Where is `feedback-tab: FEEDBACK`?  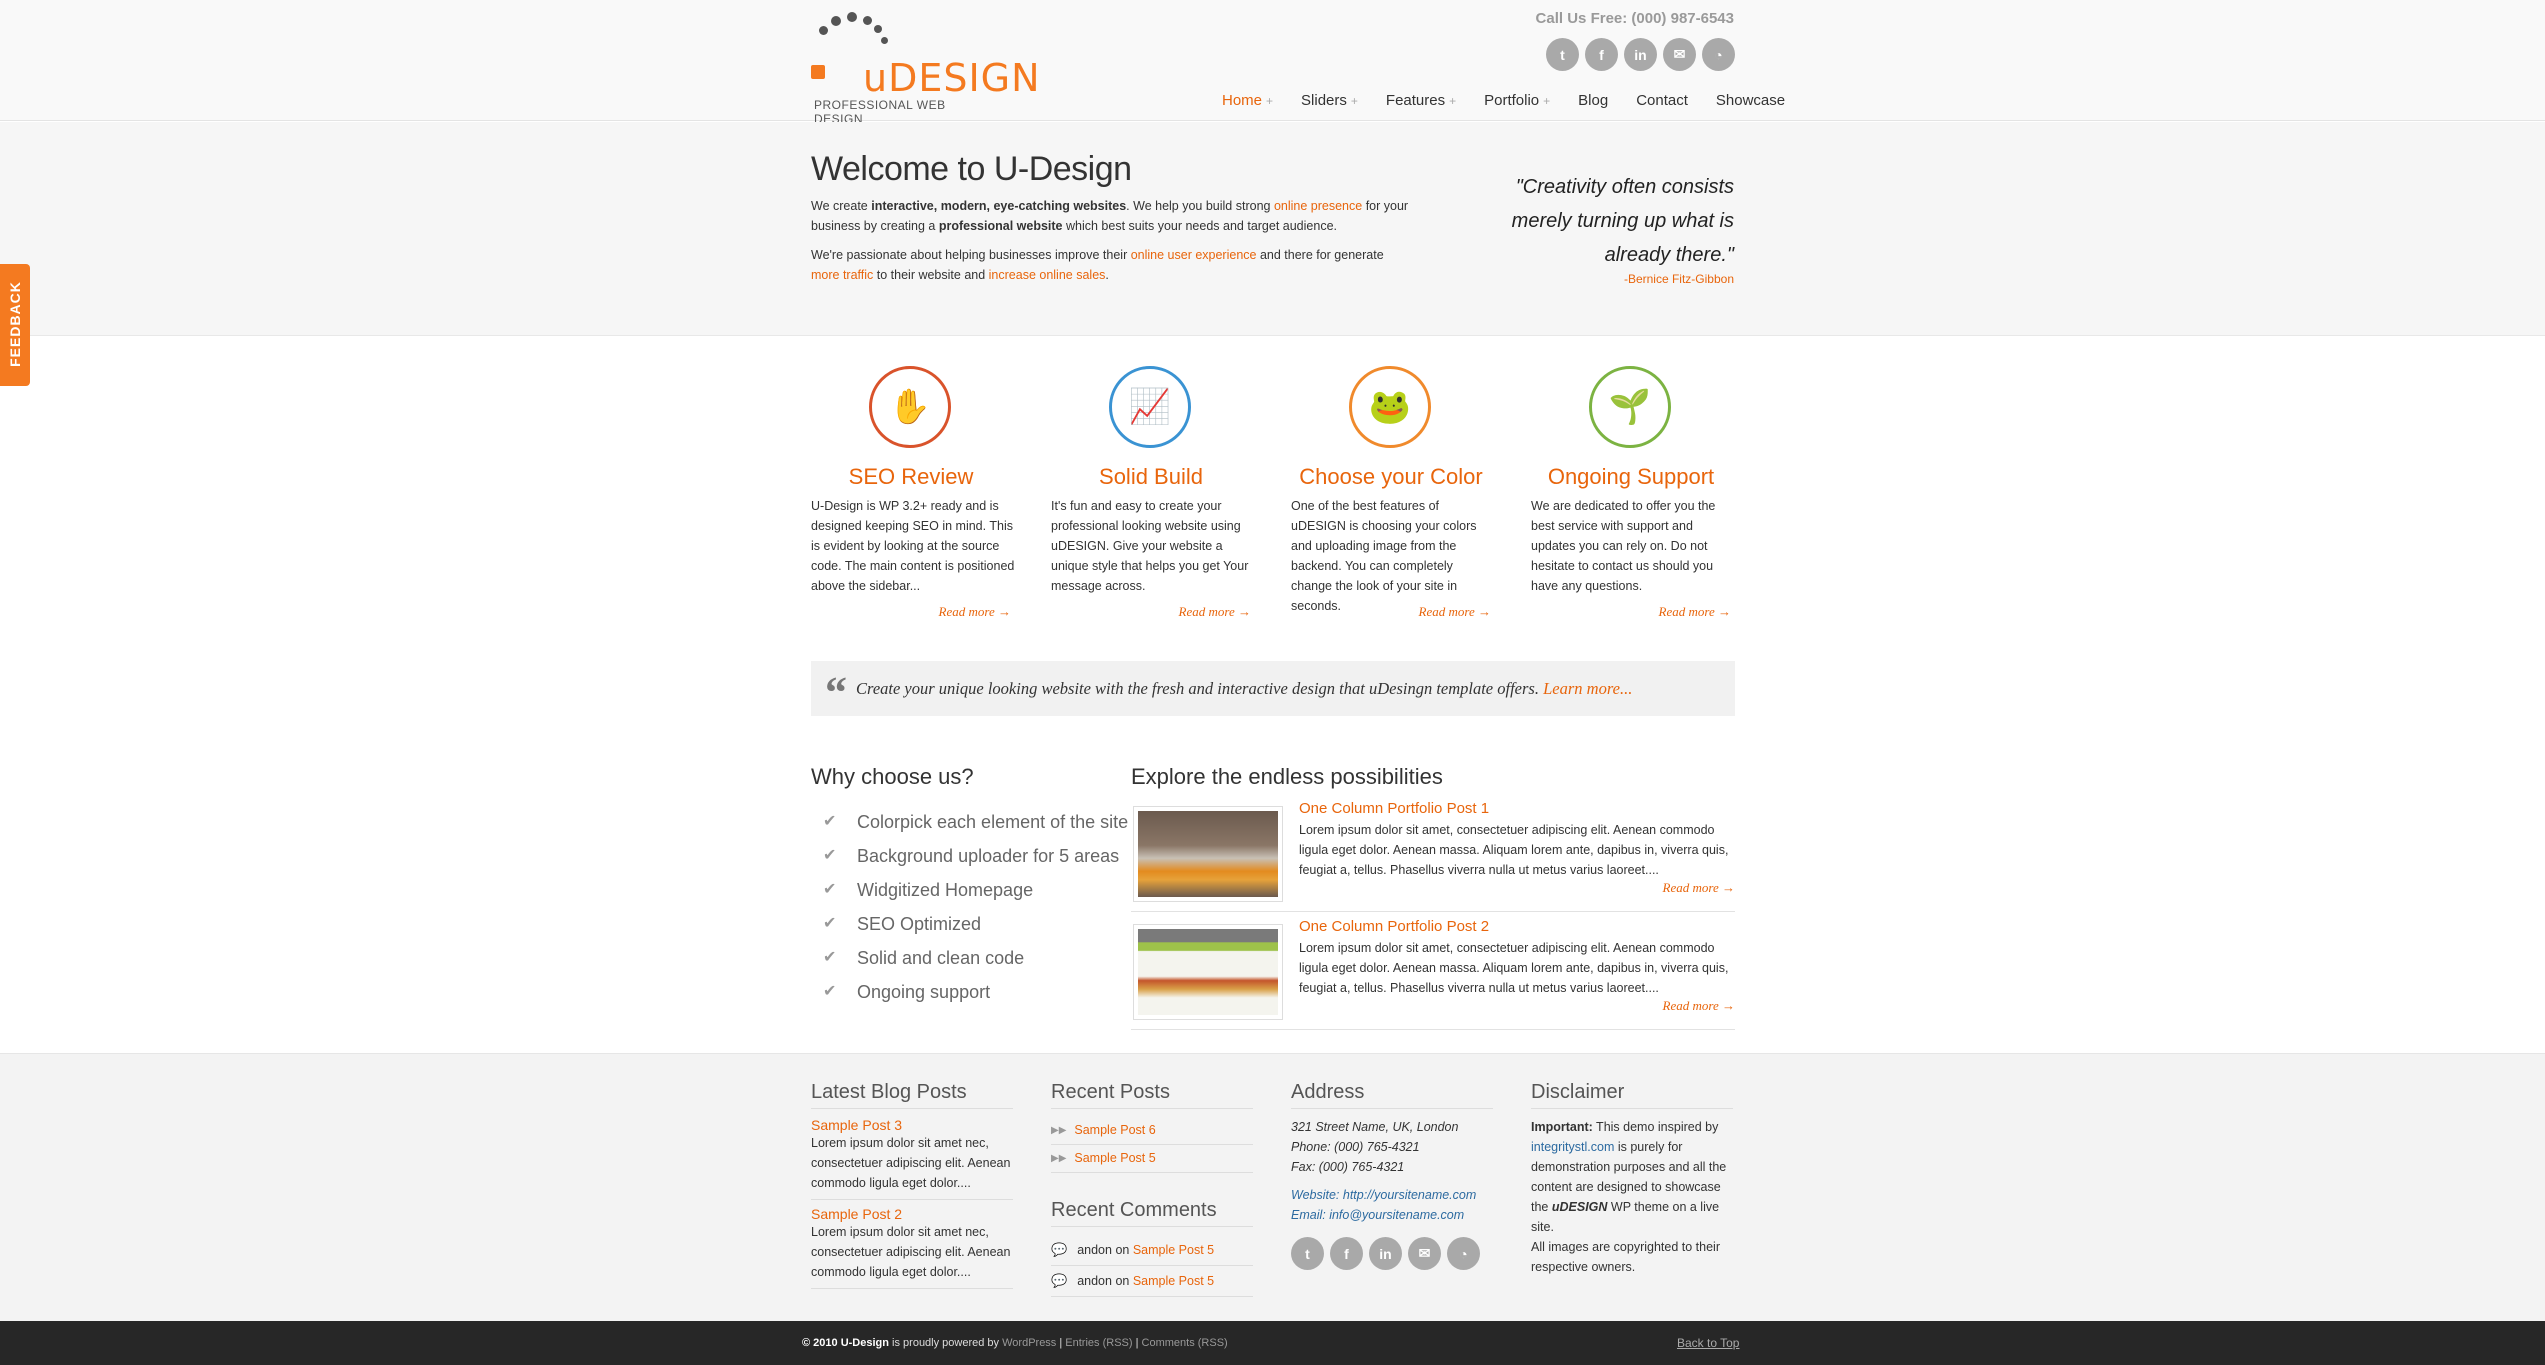 feedback-tab: FEEDBACK is located at coordinates (15, 325).